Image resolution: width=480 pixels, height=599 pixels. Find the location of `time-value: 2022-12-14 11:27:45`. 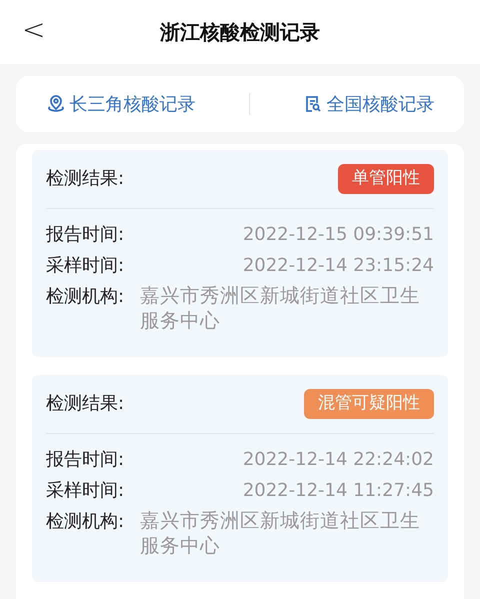

time-value: 2022-12-14 11:27:45 is located at coordinates (338, 490).